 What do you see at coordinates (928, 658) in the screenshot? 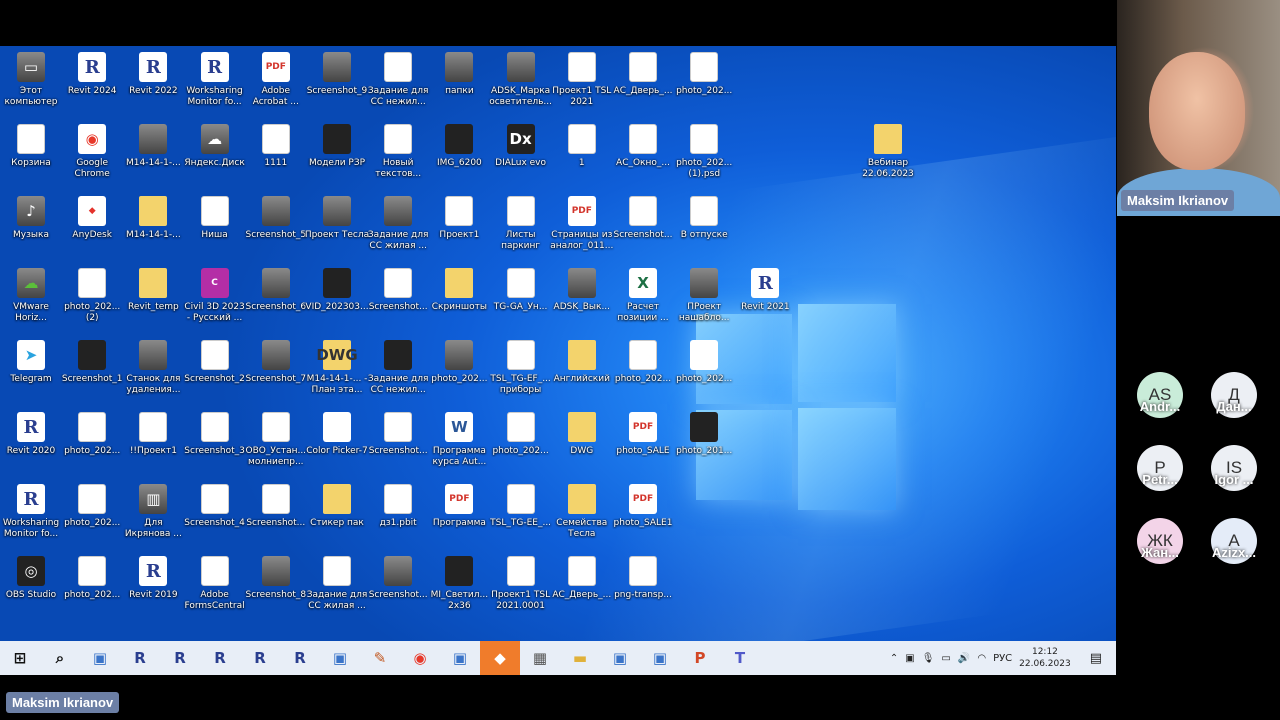
I see `microphone-icon: 🎙` at bounding box center [928, 658].